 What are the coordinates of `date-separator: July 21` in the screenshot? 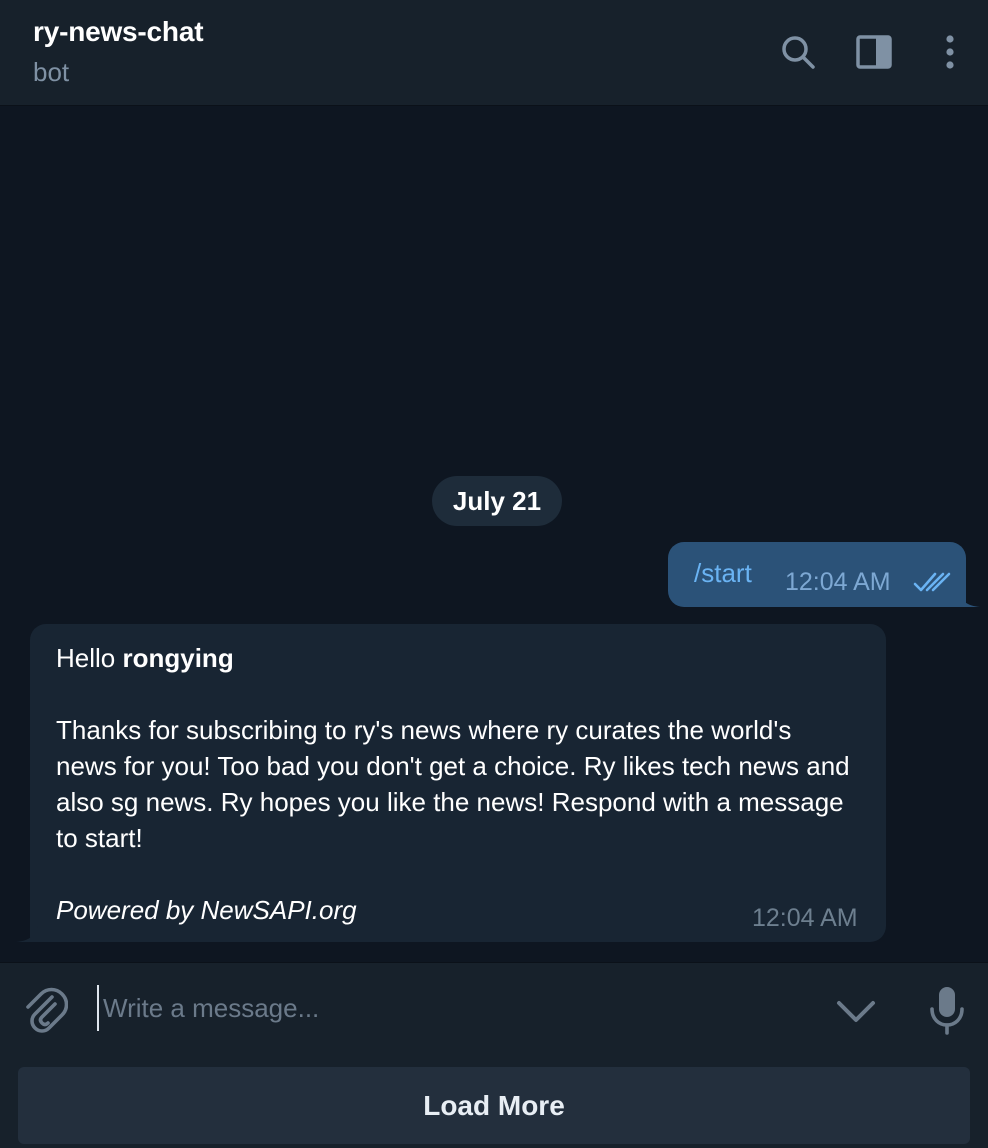 It's located at (497, 501).